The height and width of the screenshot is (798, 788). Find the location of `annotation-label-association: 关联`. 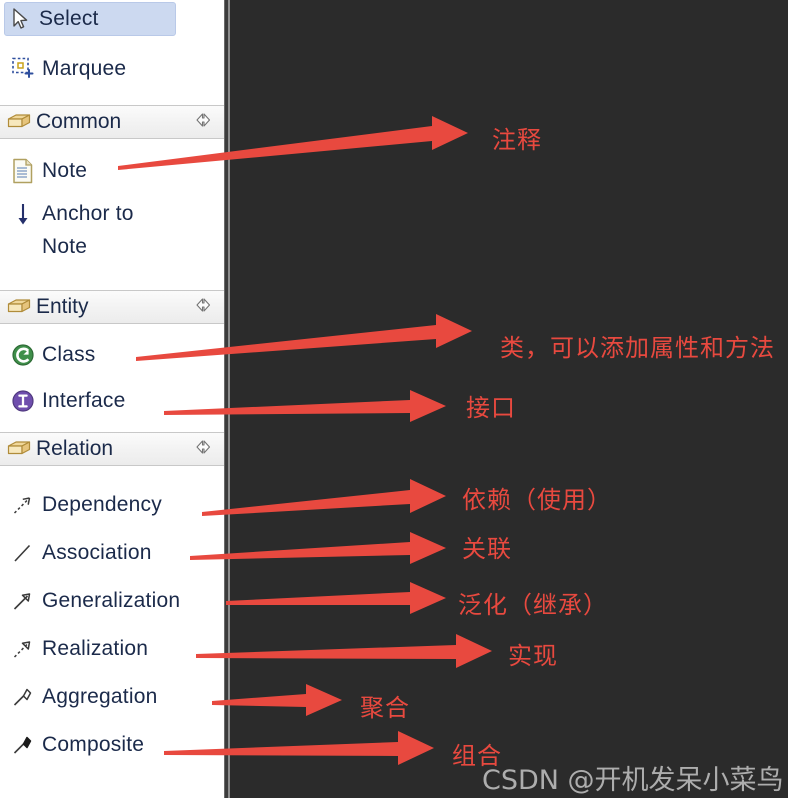

annotation-label-association: 关联 is located at coordinates (487, 549).